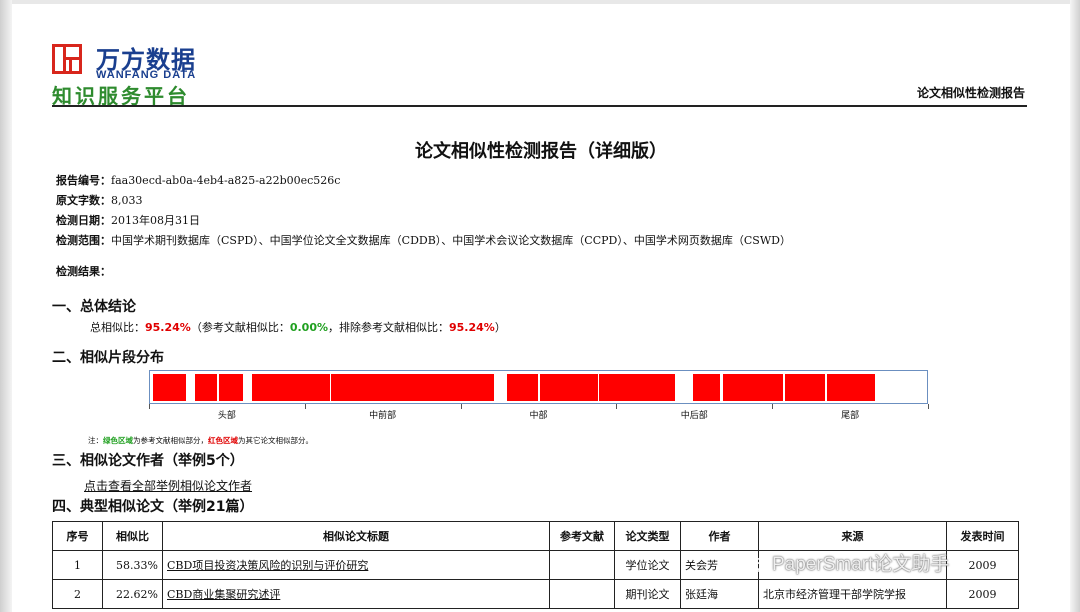 The height and width of the screenshot is (612, 1080). What do you see at coordinates (541, 151) in the screenshot?
I see `report-title: 论文相似性检测报告（详细版）` at bounding box center [541, 151].